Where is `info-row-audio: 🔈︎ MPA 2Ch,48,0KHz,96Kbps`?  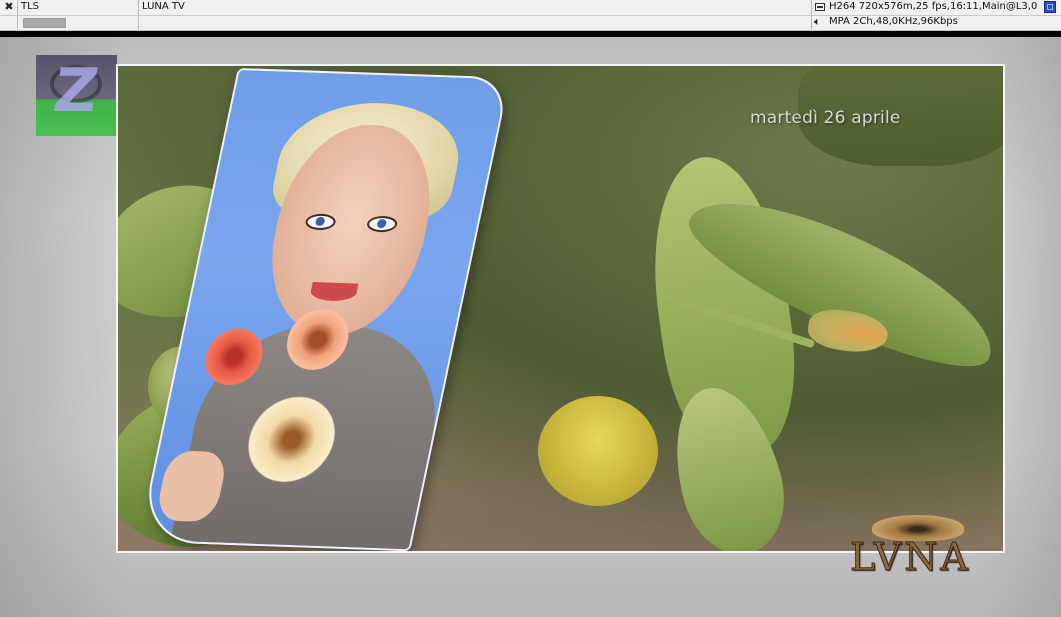 info-row-audio: 🔈︎ MPA 2Ch,48,0KHz,96Kbps is located at coordinates (530, 23).